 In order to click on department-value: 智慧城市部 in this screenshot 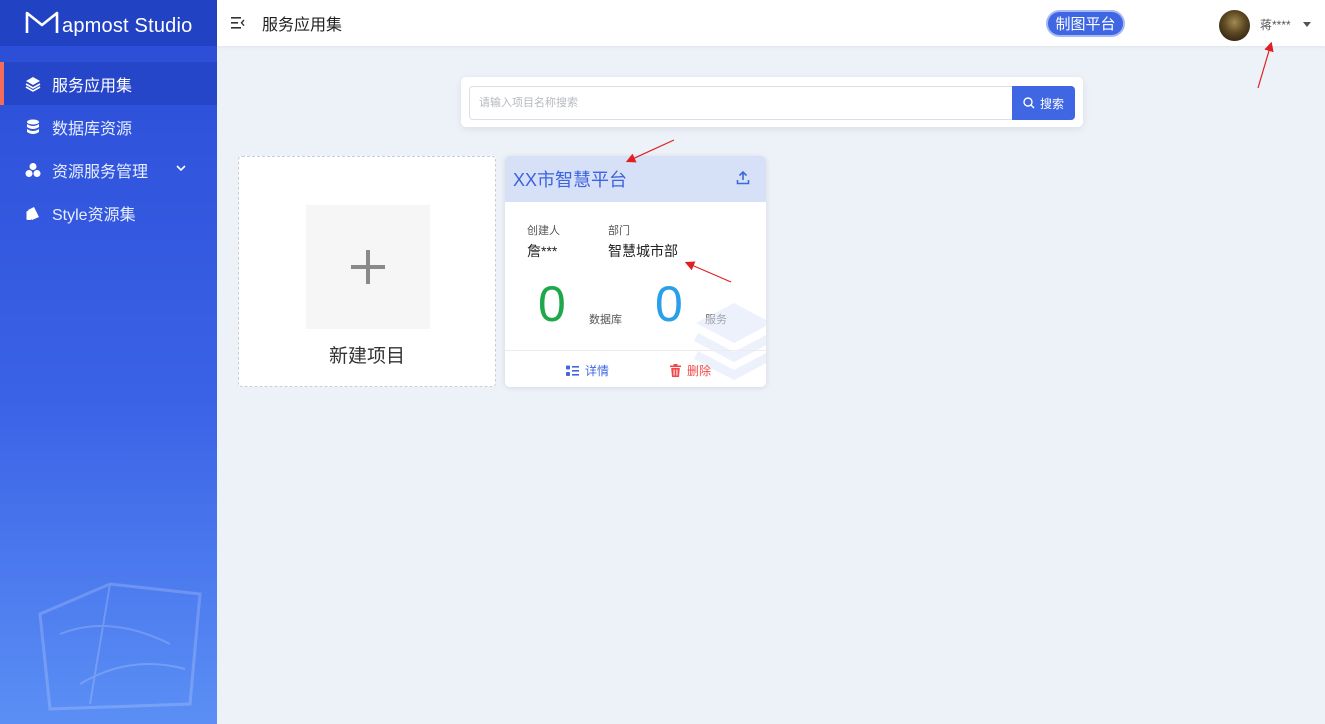, I will do `click(643, 251)`.